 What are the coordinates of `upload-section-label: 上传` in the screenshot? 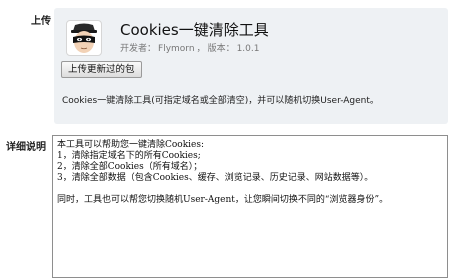 It's located at (41, 21).